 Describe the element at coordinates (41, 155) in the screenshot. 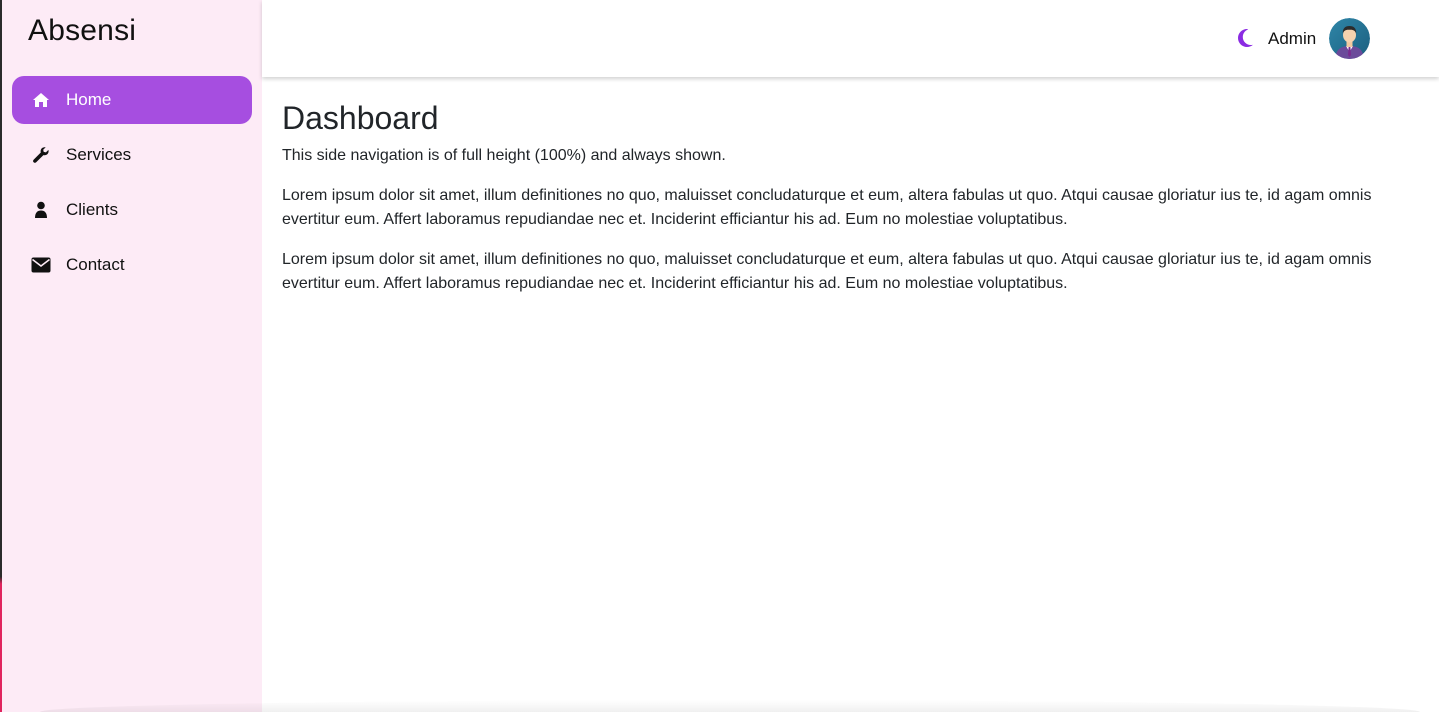

I see `wrench-icon` at that location.